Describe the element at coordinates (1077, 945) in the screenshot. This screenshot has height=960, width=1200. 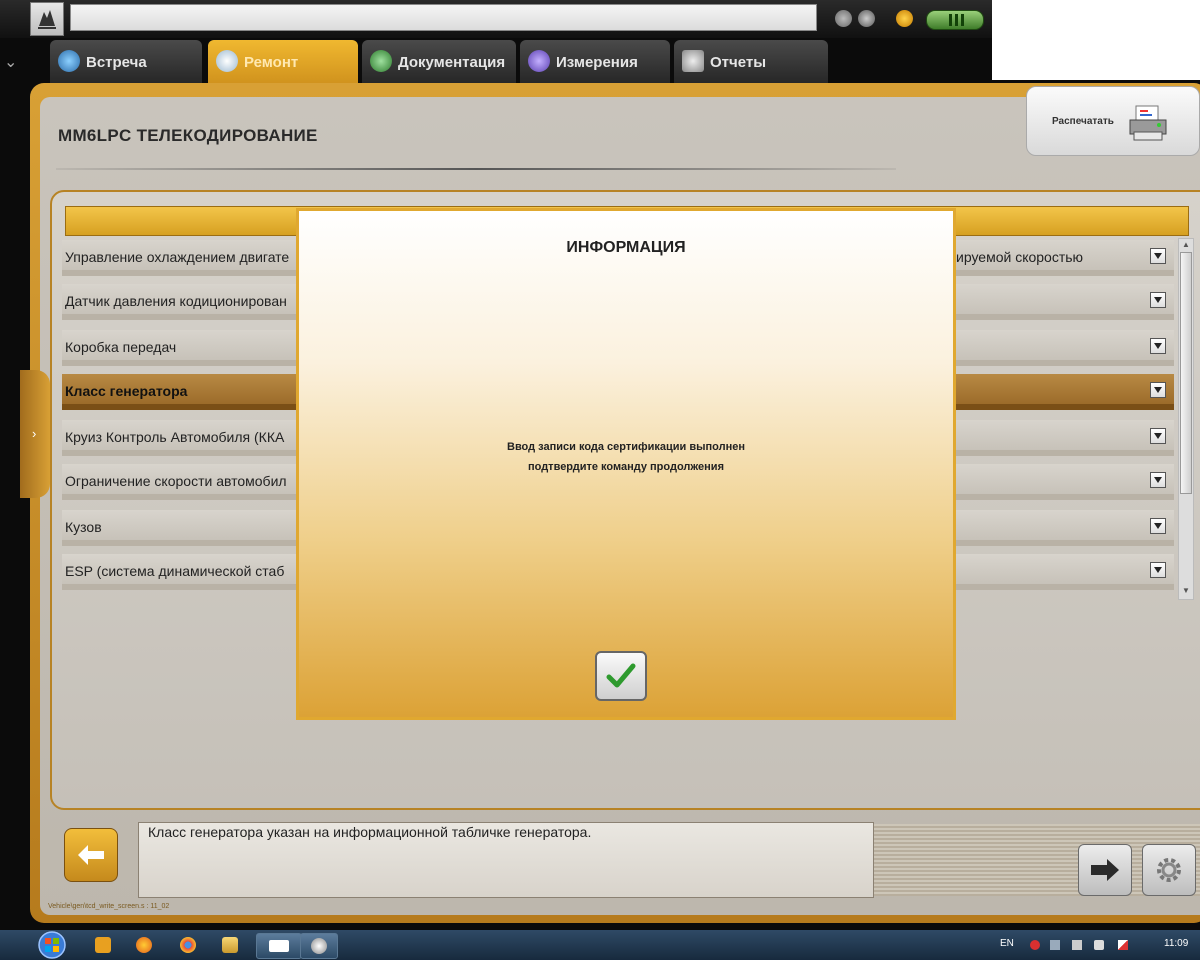
I see `display-icon` at that location.